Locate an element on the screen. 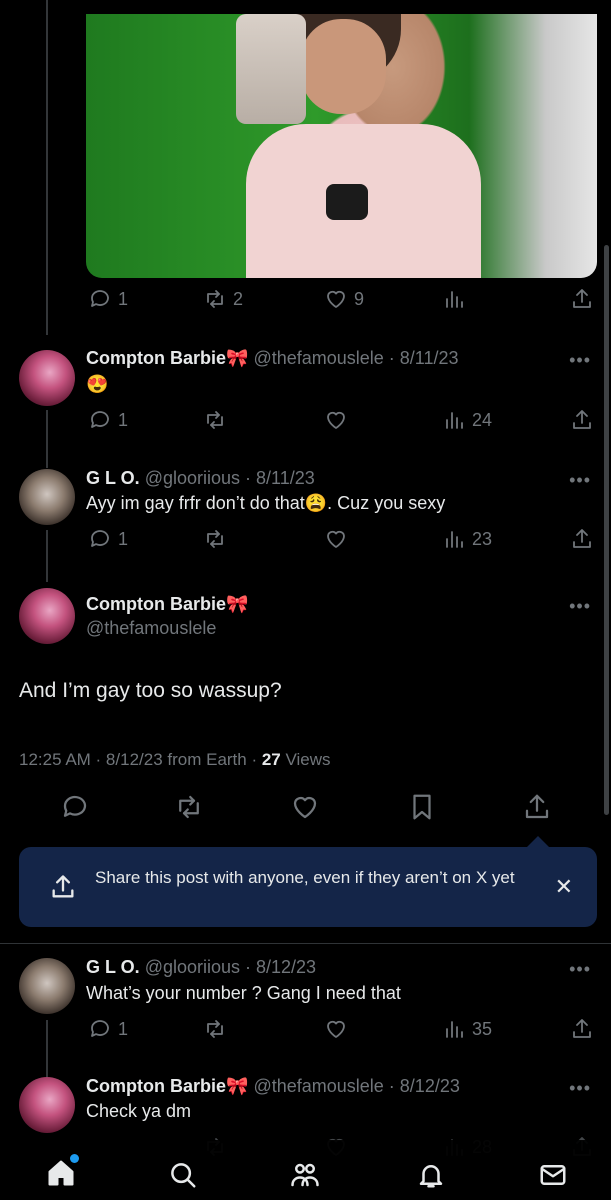 Image resolution: width=611 pixels, height=1200 pixels. notifications-icon is located at coordinates (431, 1176).